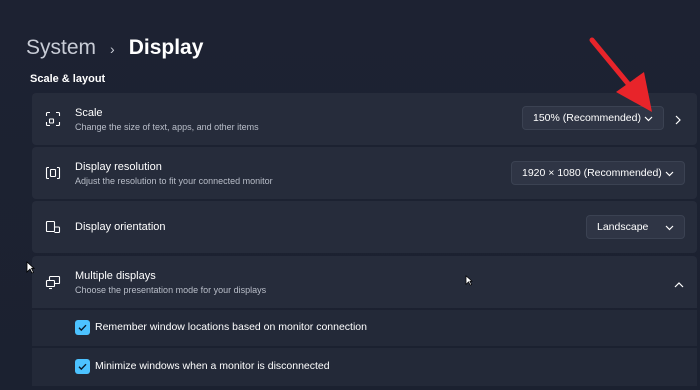 Image resolution: width=700 pixels, height=390 pixels. Describe the element at coordinates (68, 79) in the screenshot. I see `section-title: Scale & layout` at that location.